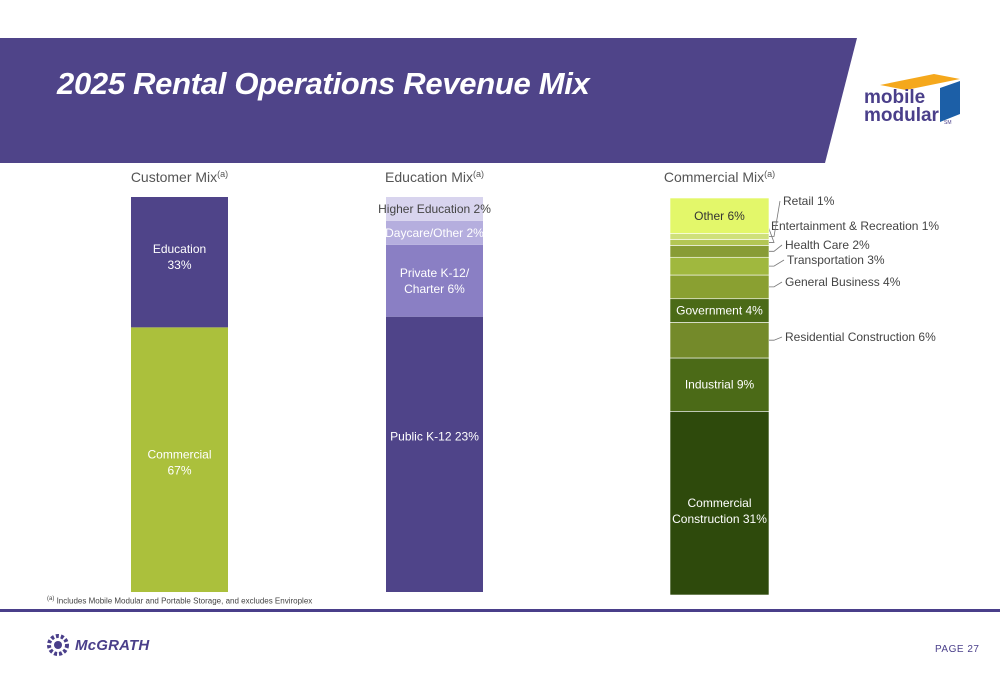  I want to click on commercial-mix-title: Commercial Mix(a), so click(719, 177).